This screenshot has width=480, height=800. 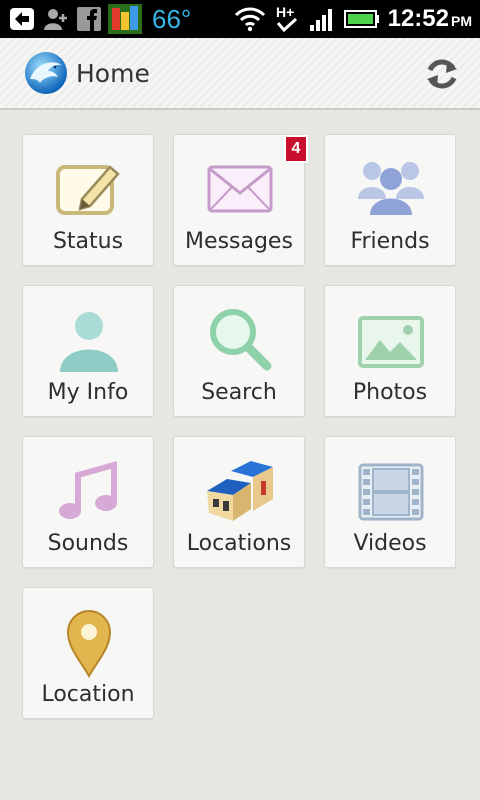 I want to click on tile-label: Location, so click(x=88, y=694).